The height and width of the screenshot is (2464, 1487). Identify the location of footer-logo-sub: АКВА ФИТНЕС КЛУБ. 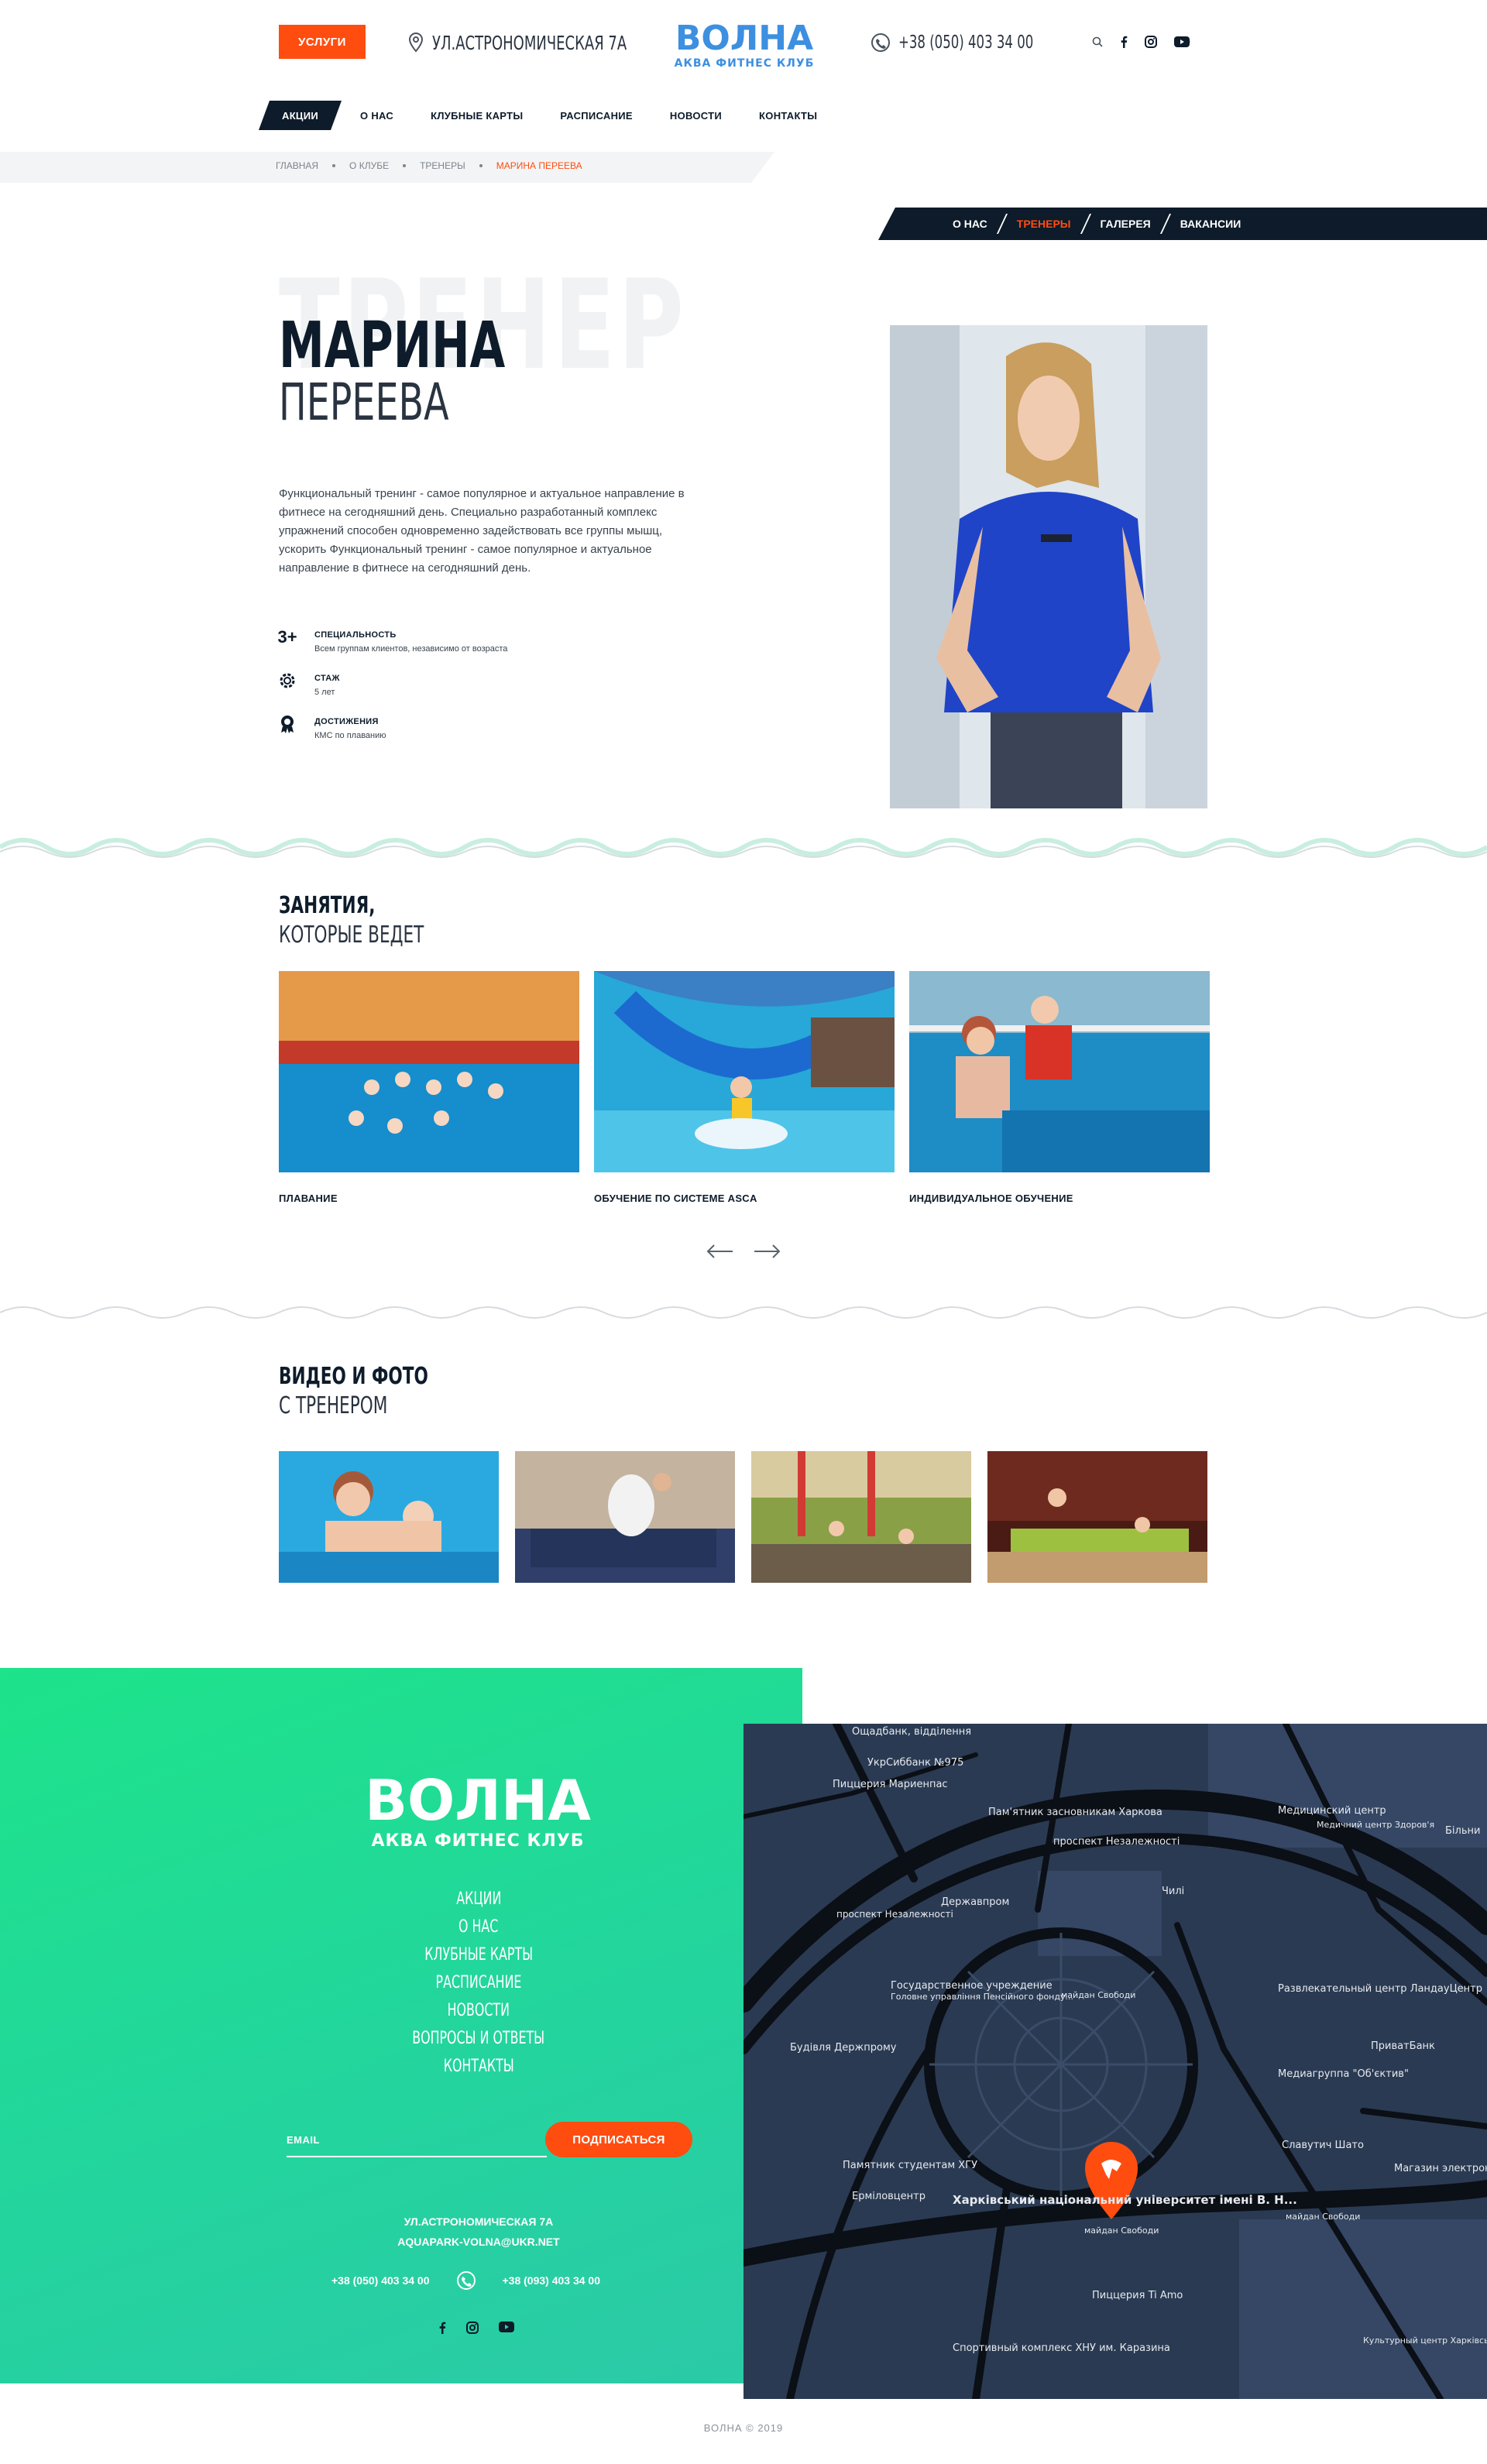
(479, 1841).